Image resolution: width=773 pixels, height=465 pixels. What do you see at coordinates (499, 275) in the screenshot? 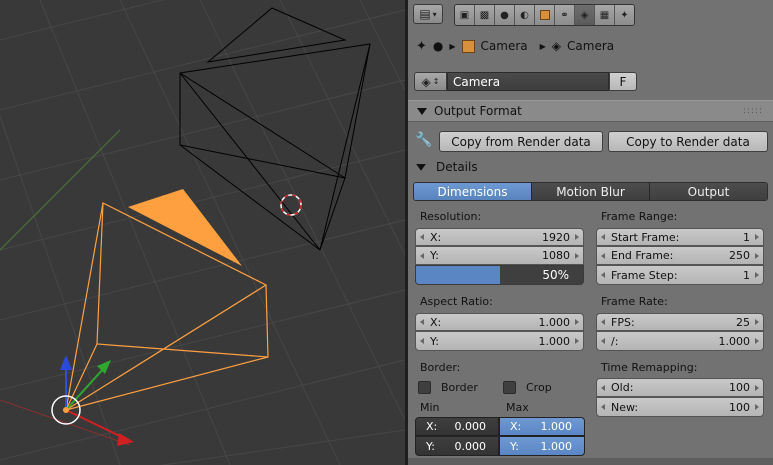
I see `resolution-percentage-slider: 50%` at bounding box center [499, 275].